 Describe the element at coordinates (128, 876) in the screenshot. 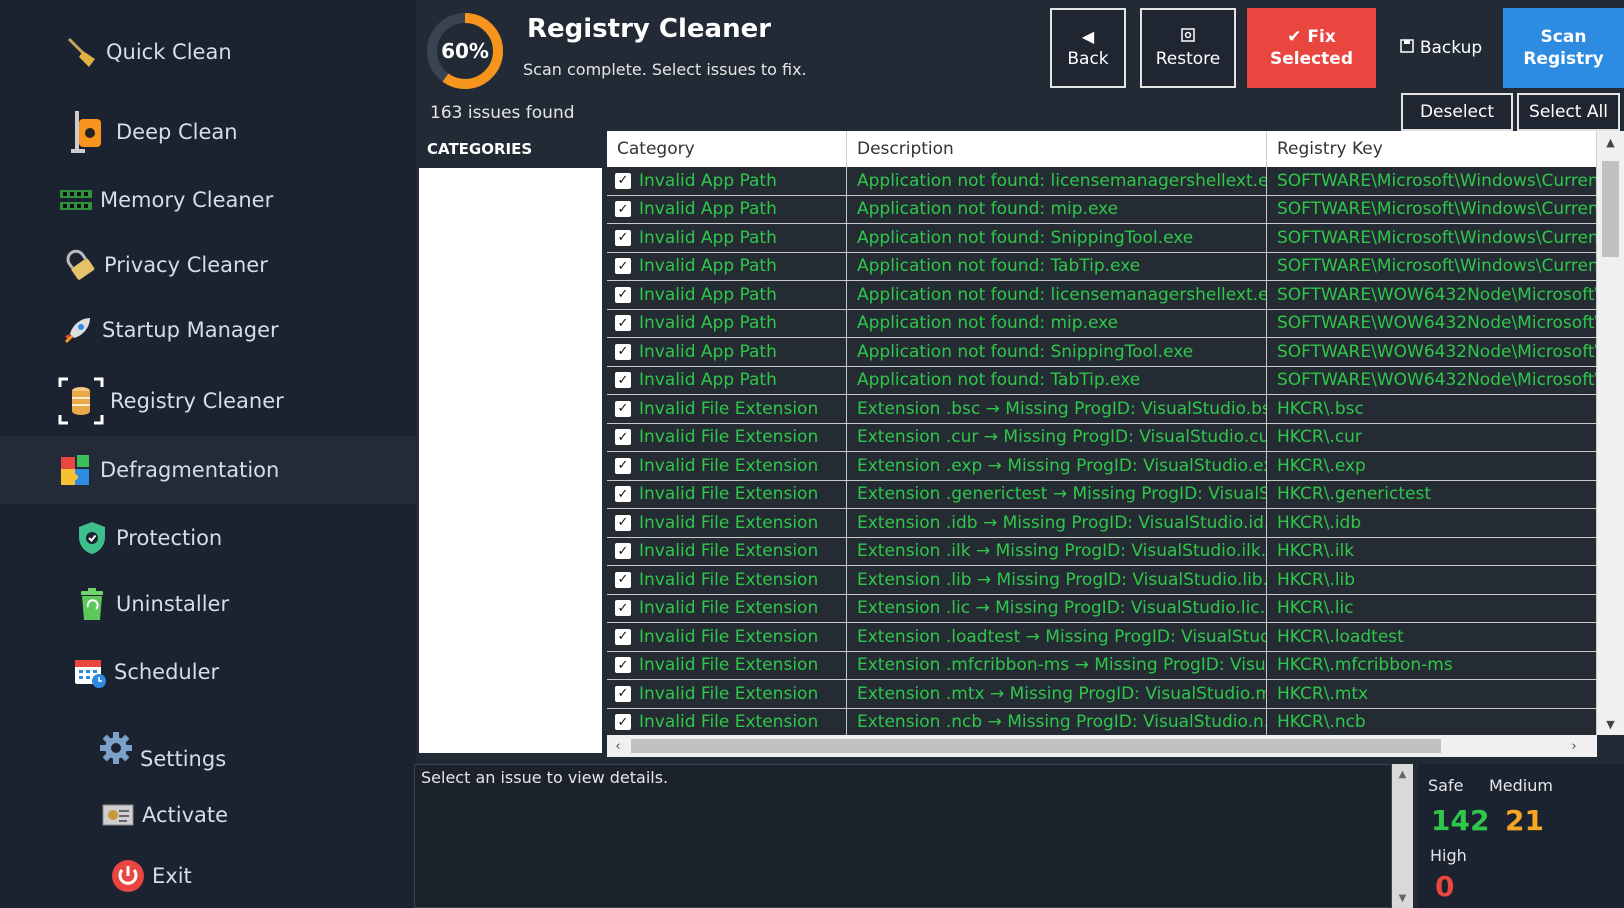

I see `power-icon` at that location.